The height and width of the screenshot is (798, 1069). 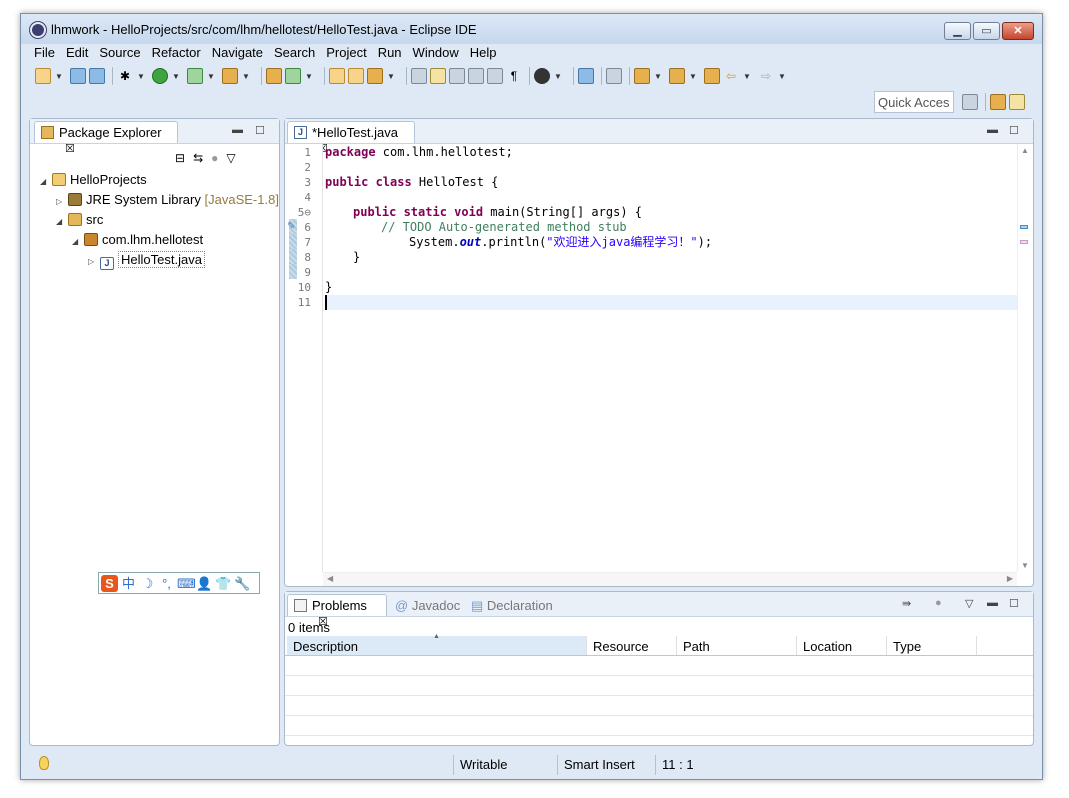 What do you see at coordinates (957, 31) in the screenshot?
I see `minimize-button: ▁` at bounding box center [957, 31].